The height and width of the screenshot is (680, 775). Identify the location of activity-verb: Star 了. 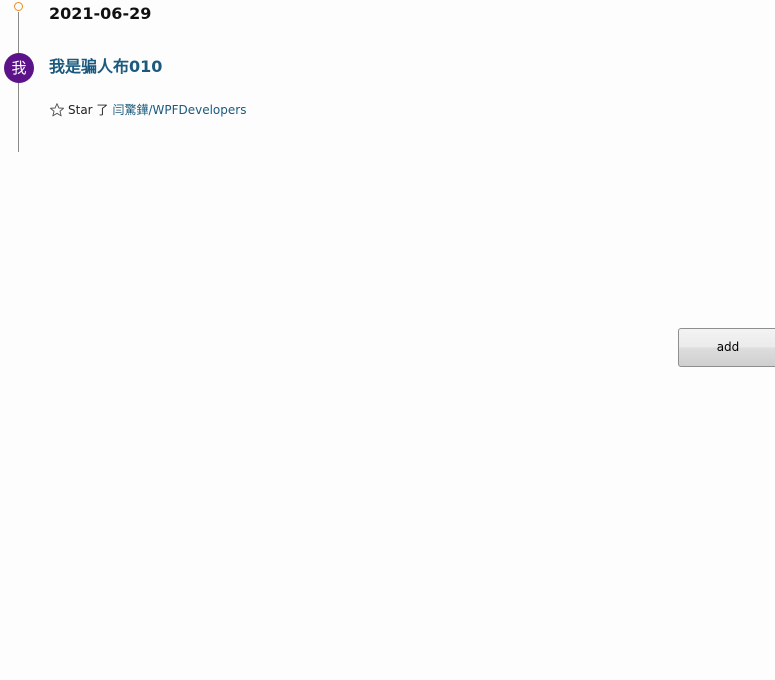
(88, 110).